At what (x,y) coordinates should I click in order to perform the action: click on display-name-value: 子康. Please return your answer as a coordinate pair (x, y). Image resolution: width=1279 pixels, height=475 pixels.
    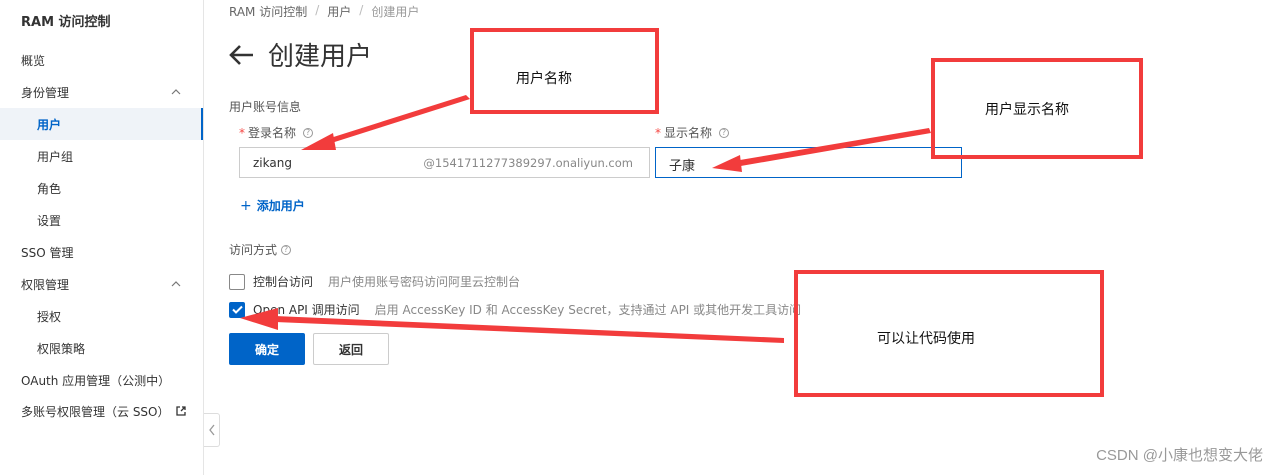
    Looking at the image, I should click on (682, 166).